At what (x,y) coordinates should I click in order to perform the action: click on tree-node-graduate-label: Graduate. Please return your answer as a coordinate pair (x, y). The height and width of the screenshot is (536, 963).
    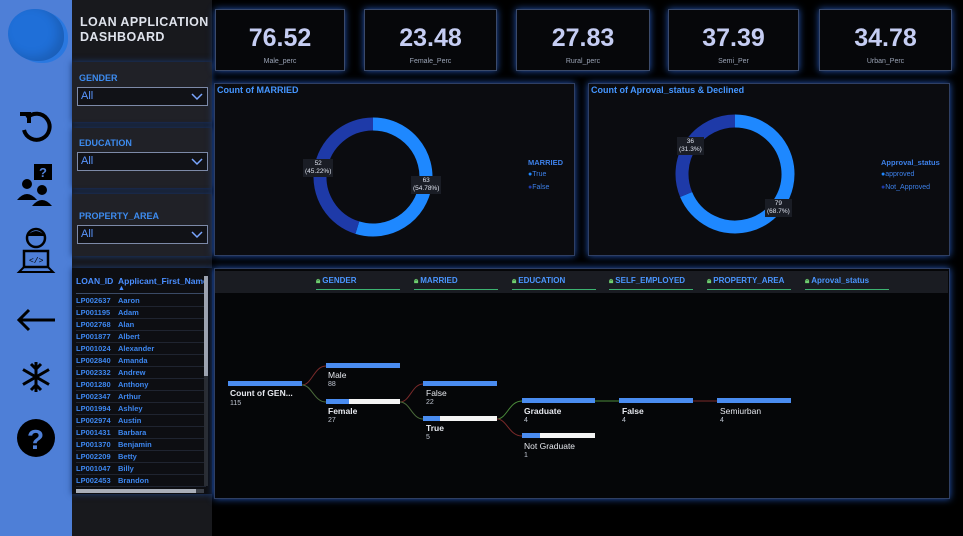
    Looking at the image, I should click on (542, 411).